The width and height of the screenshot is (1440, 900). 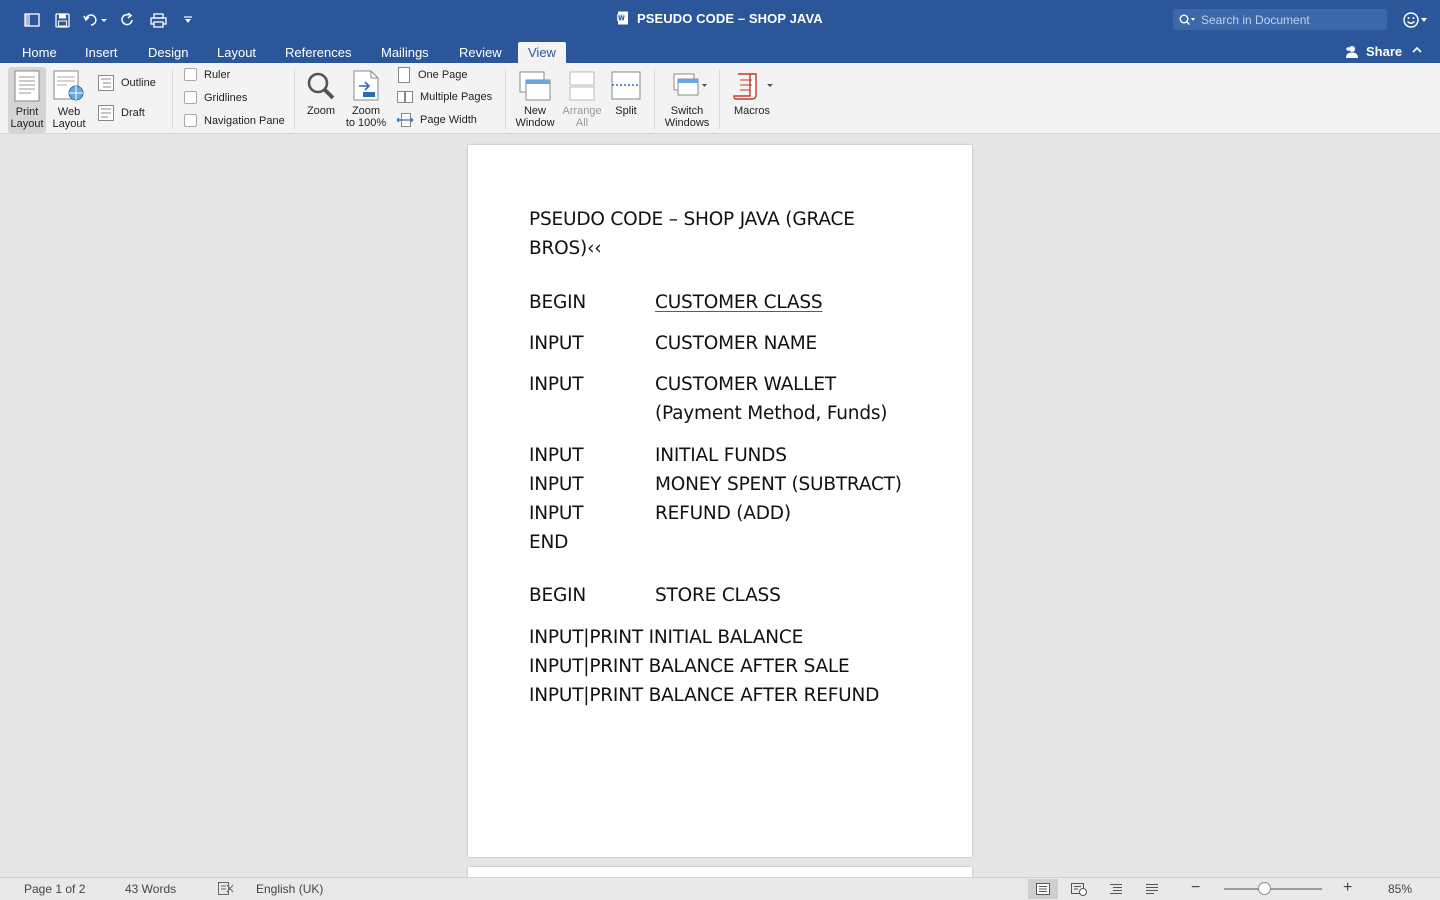 What do you see at coordinates (121, 113) in the screenshot?
I see `draft-button: Draft` at bounding box center [121, 113].